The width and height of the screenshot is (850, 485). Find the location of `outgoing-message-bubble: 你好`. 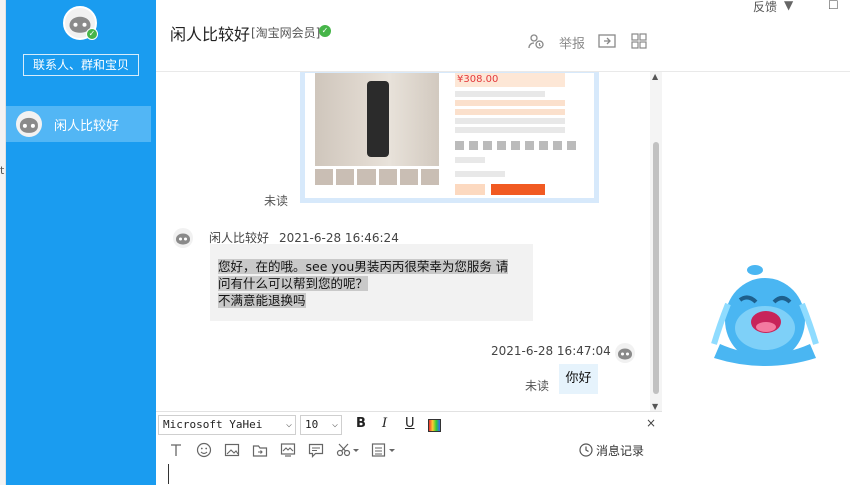

outgoing-message-bubble: 你好 is located at coordinates (578, 379).